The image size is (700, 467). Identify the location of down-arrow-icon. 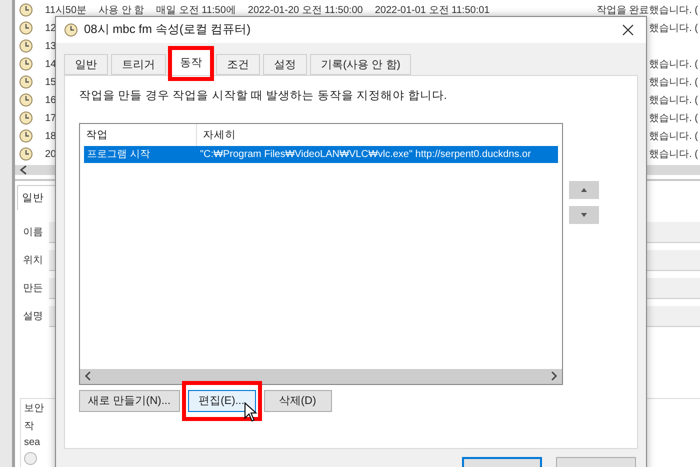
(584, 214).